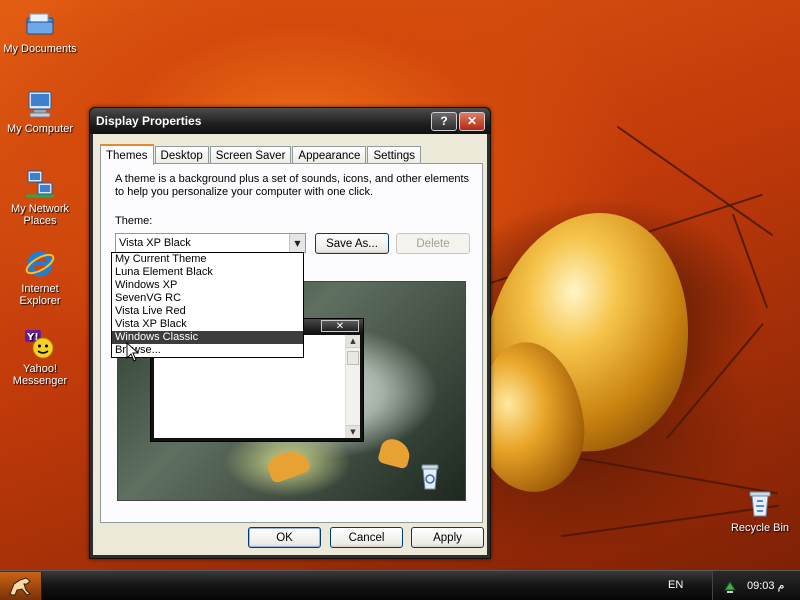 The image size is (800, 600). What do you see at coordinates (181, 155) in the screenshot?
I see `tab-desktop: Desktop` at bounding box center [181, 155].